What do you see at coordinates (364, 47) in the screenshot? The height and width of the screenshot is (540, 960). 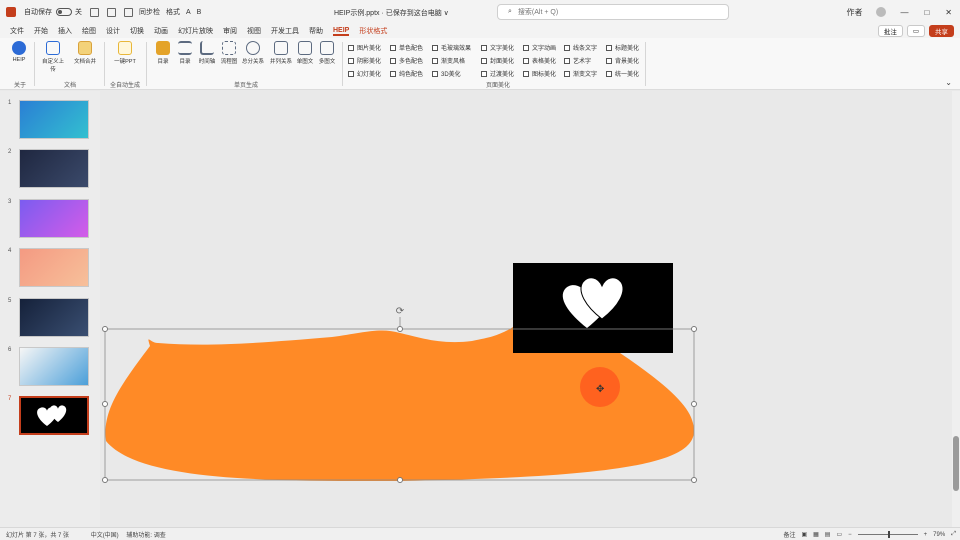 I see `option-image-beautify: 图片美化` at bounding box center [364, 47].